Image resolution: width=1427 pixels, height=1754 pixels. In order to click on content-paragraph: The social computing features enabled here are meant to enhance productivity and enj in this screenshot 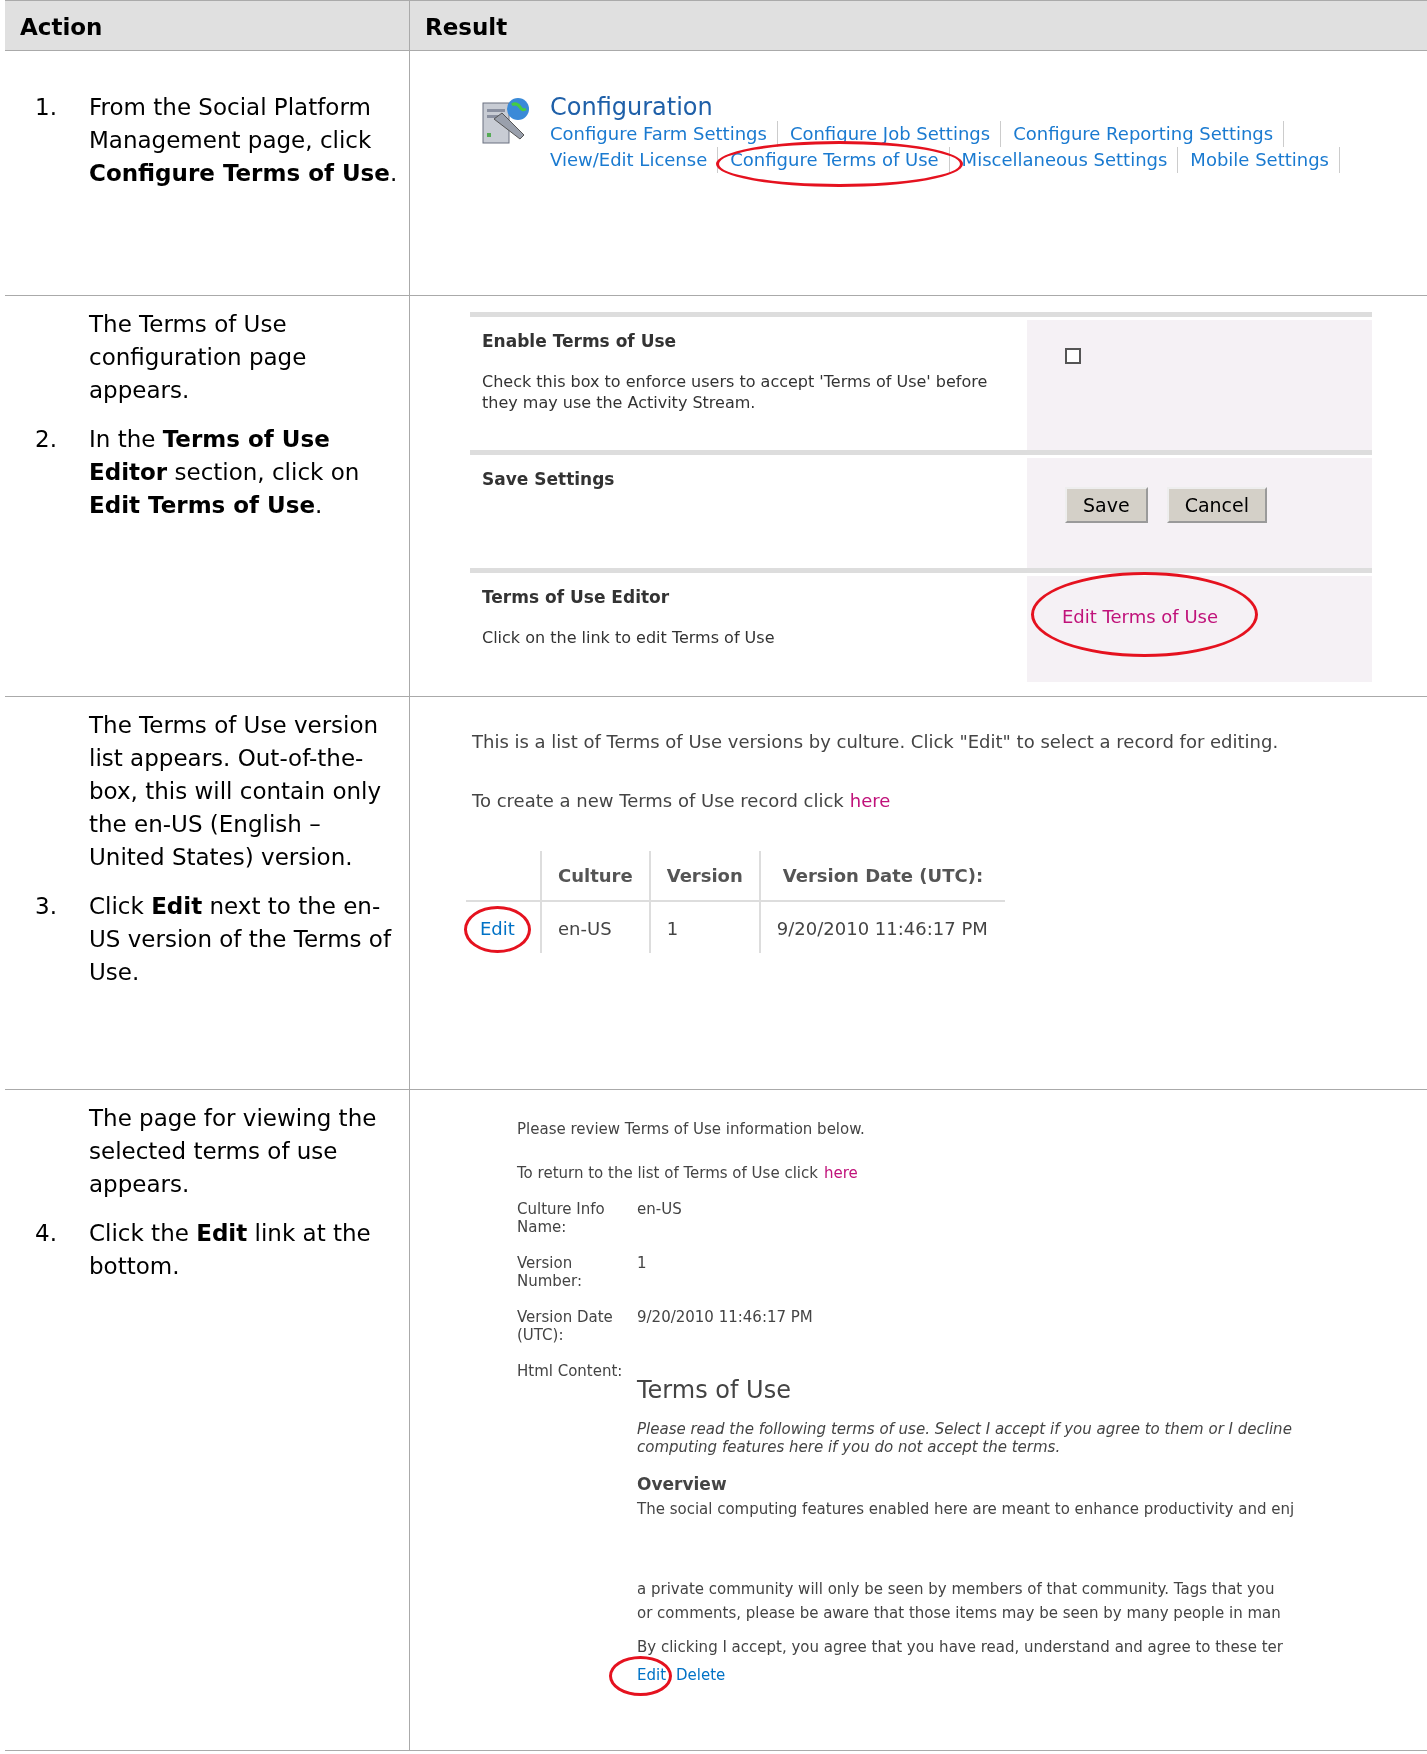, I will do `click(966, 1509)`.